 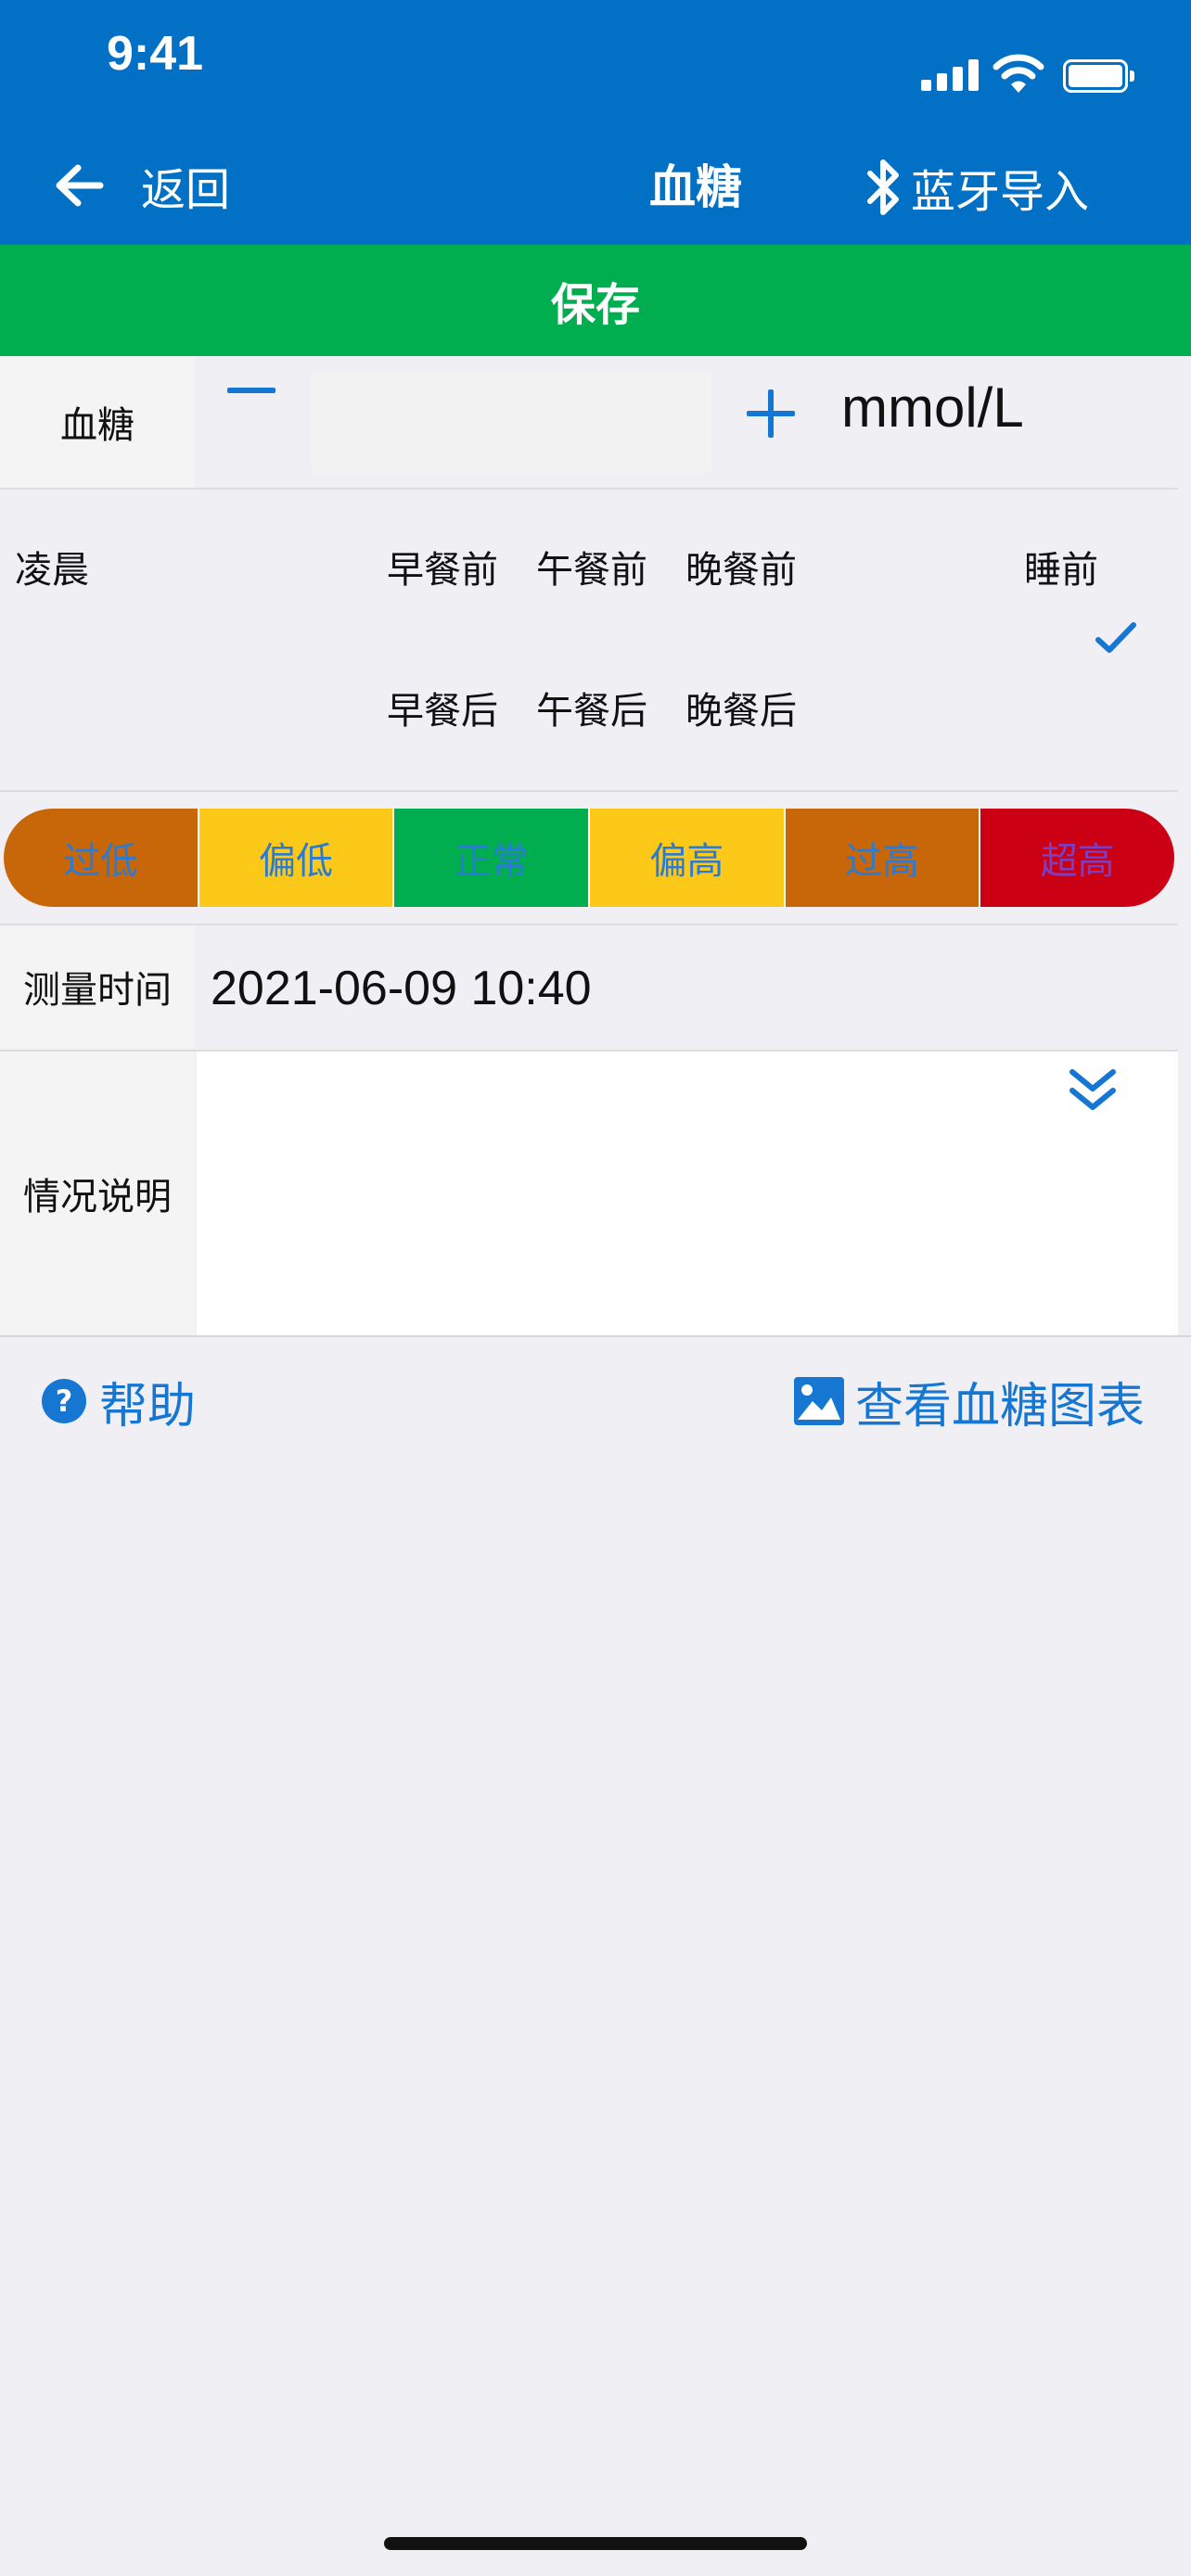 I want to click on home-indicator, so click(x=595, y=2543).